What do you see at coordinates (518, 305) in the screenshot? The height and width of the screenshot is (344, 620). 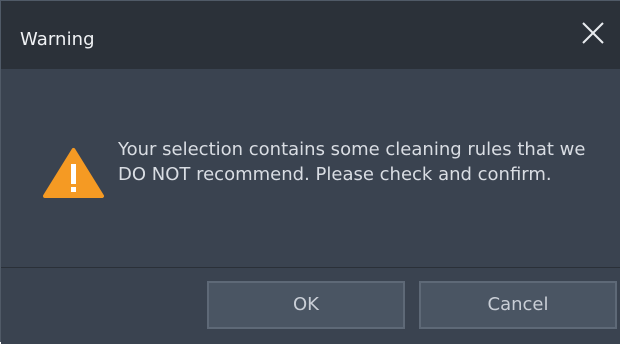 I see `cancel-button: Cancel` at bounding box center [518, 305].